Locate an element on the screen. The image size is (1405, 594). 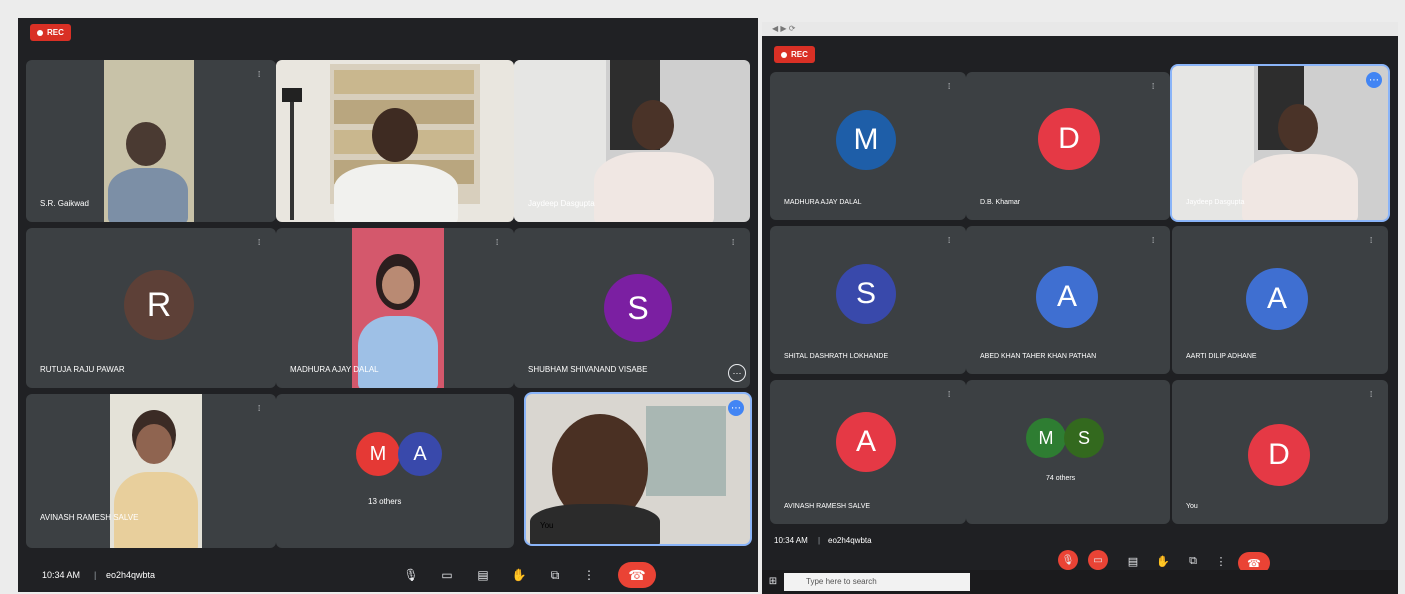
self-video is located at coordinates (638, 469).